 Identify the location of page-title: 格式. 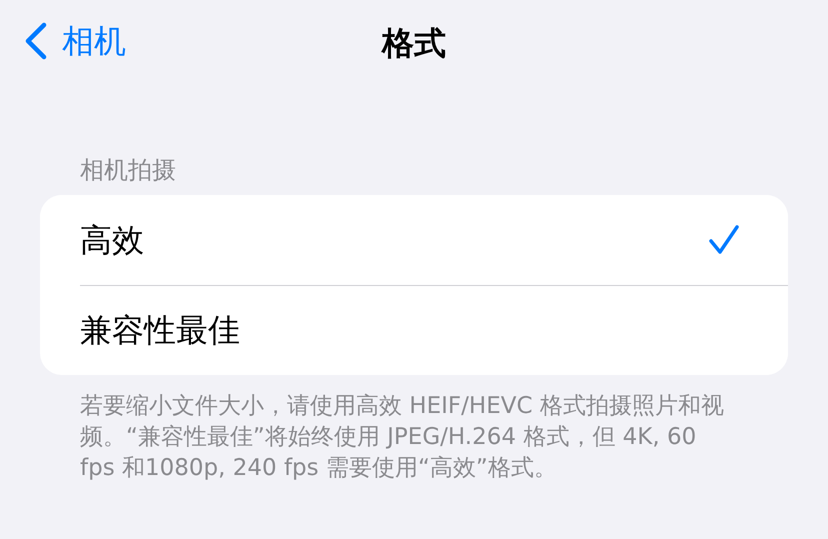
(414, 43).